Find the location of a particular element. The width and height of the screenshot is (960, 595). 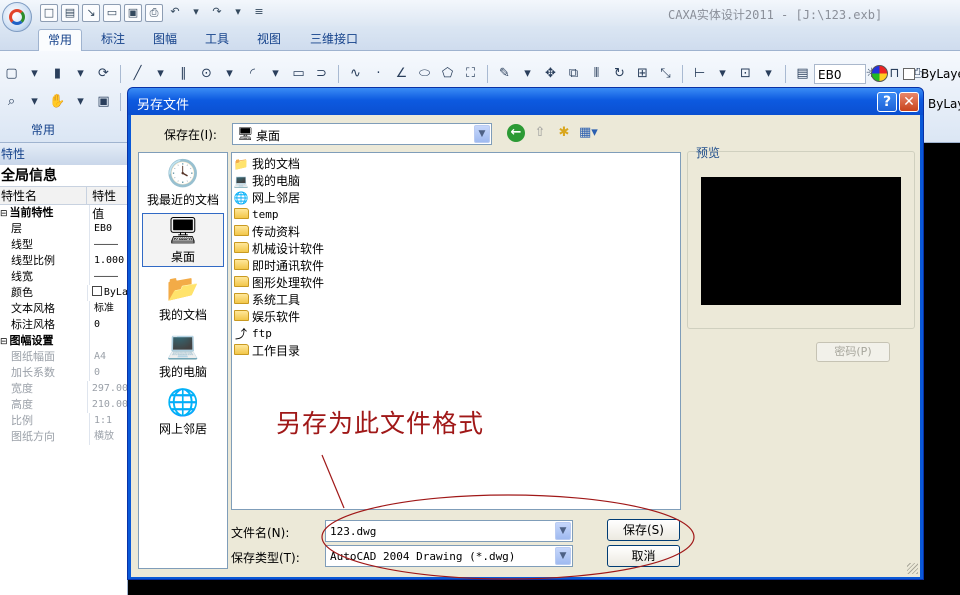

property-row: 线宽 ———— is located at coordinates (63, 277).